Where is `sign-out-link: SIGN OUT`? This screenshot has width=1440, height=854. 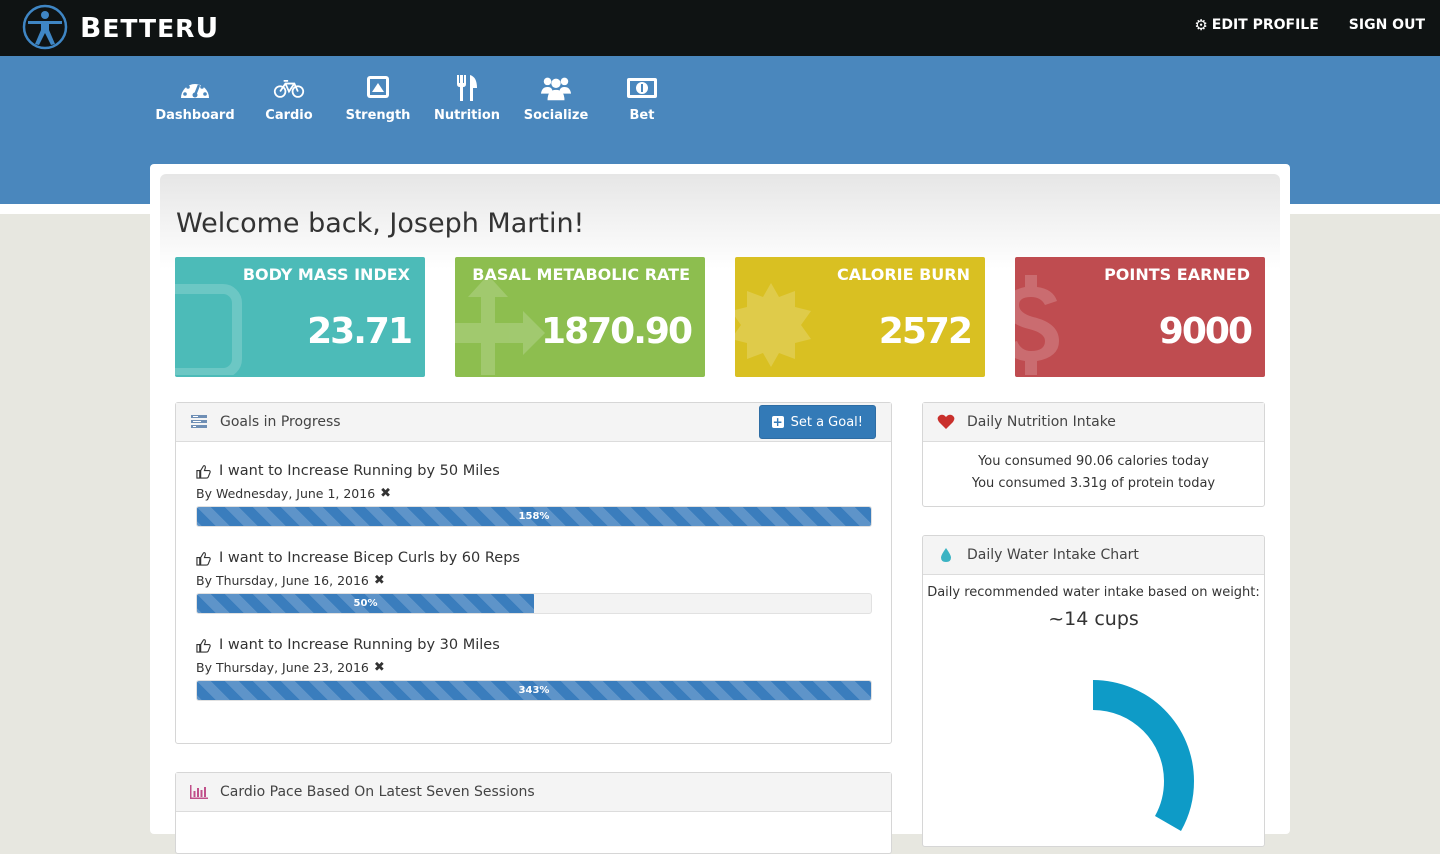 sign-out-link: SIGN OUT is located at coordinates (1387, 25).